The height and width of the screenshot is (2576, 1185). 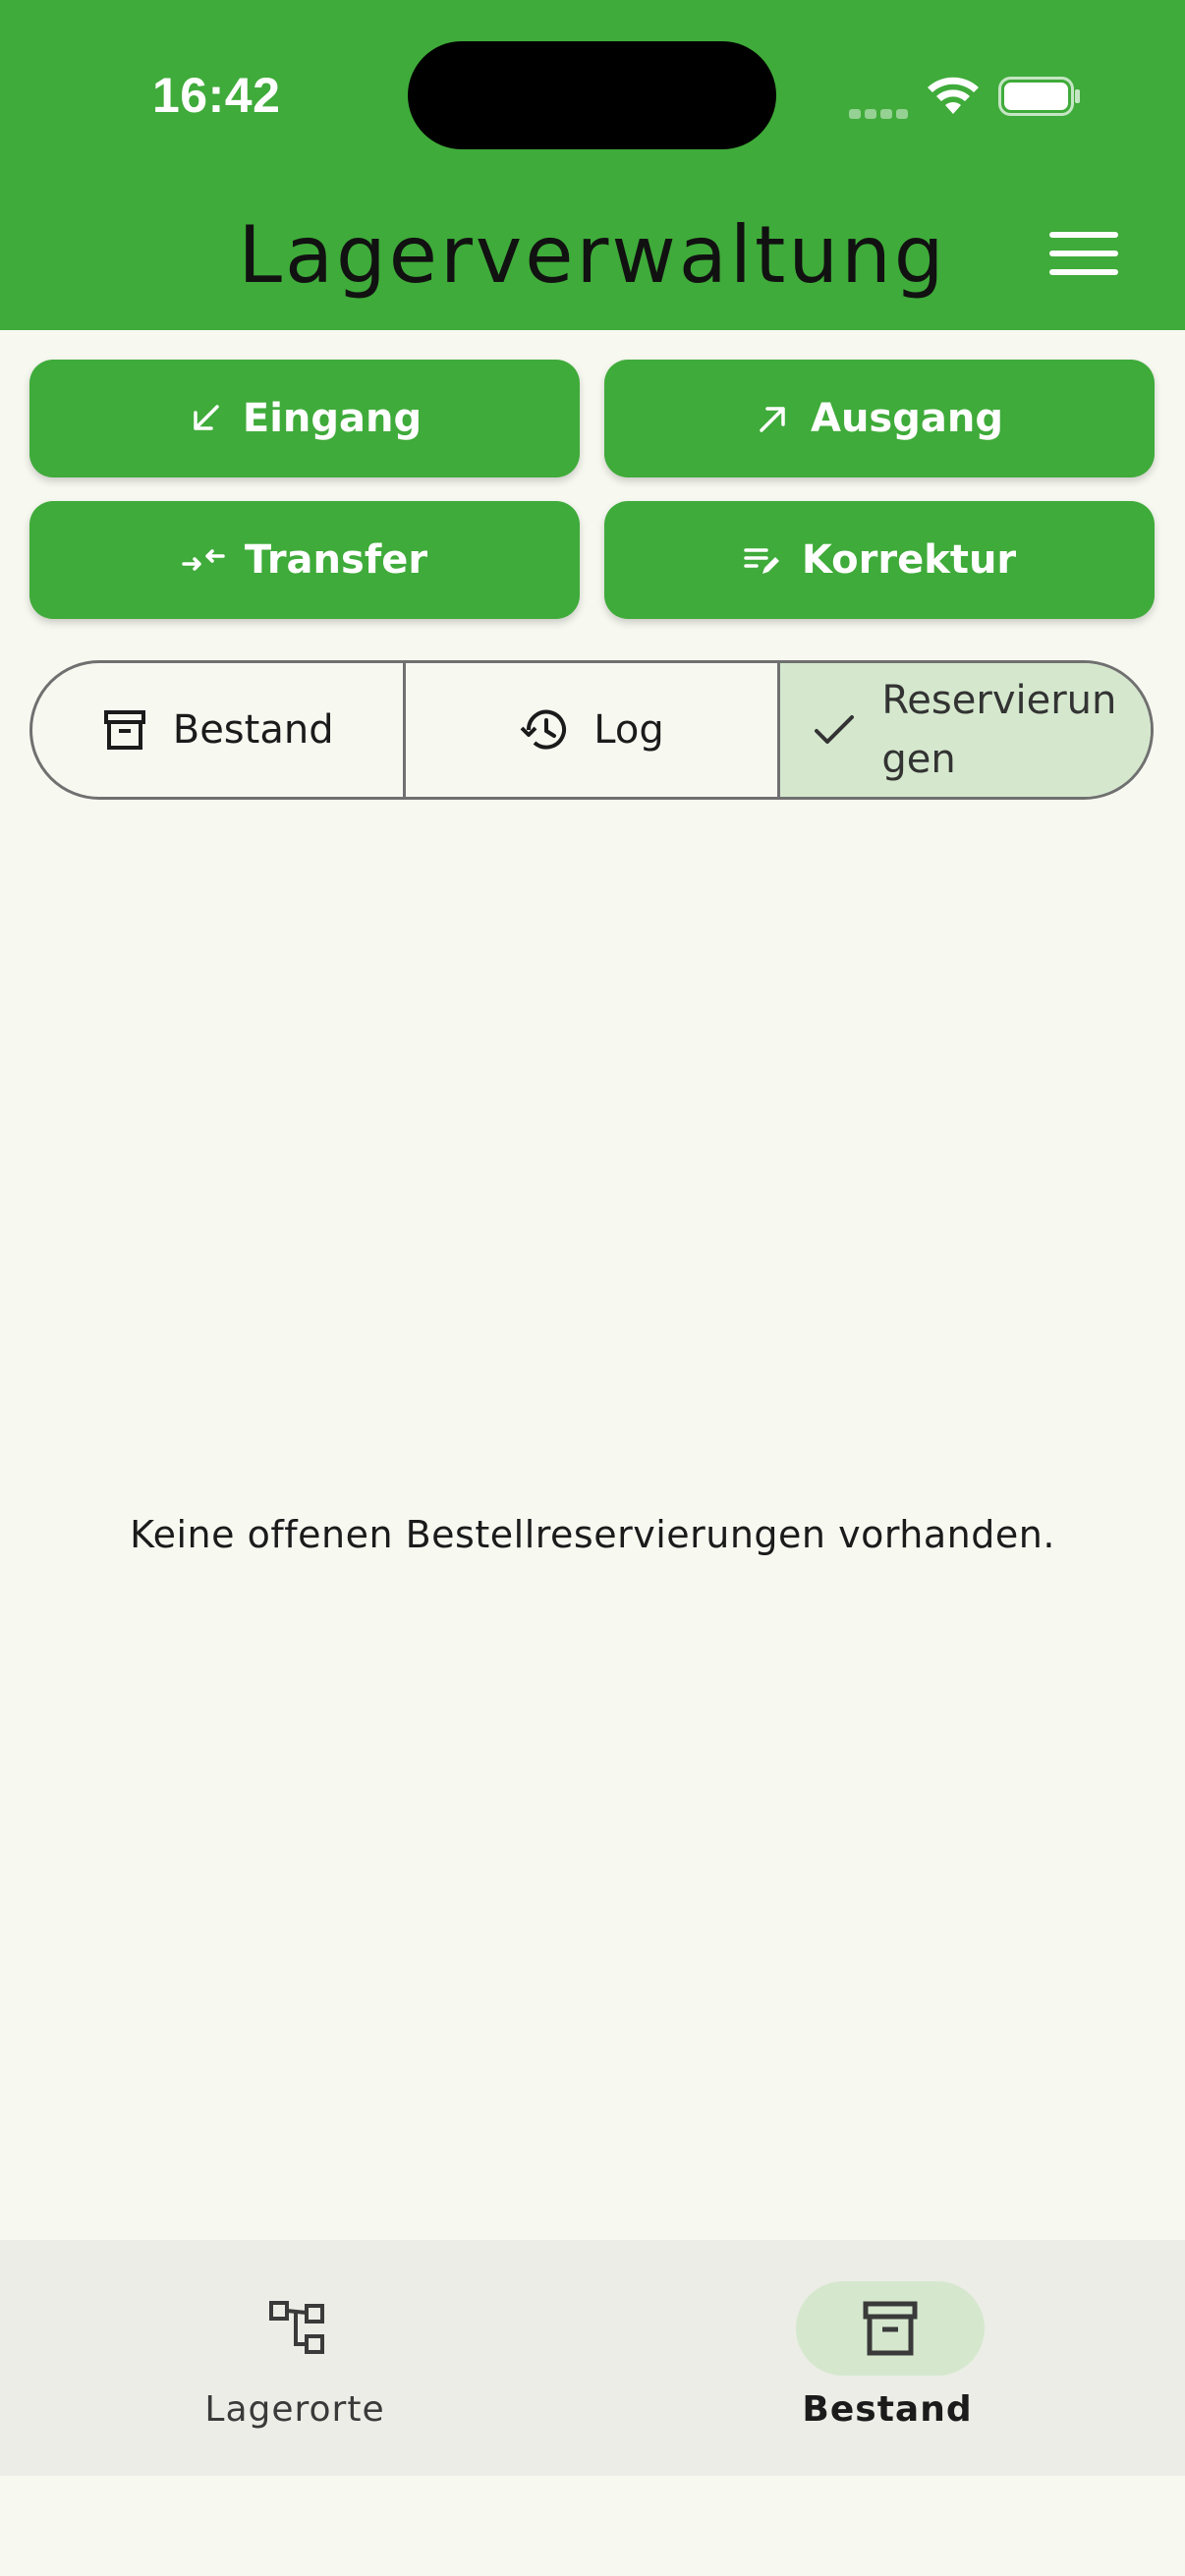 What do you see at coordinates (835, 729) in the screenshot?
I see `check-icon` at bounding box center [835, 729].